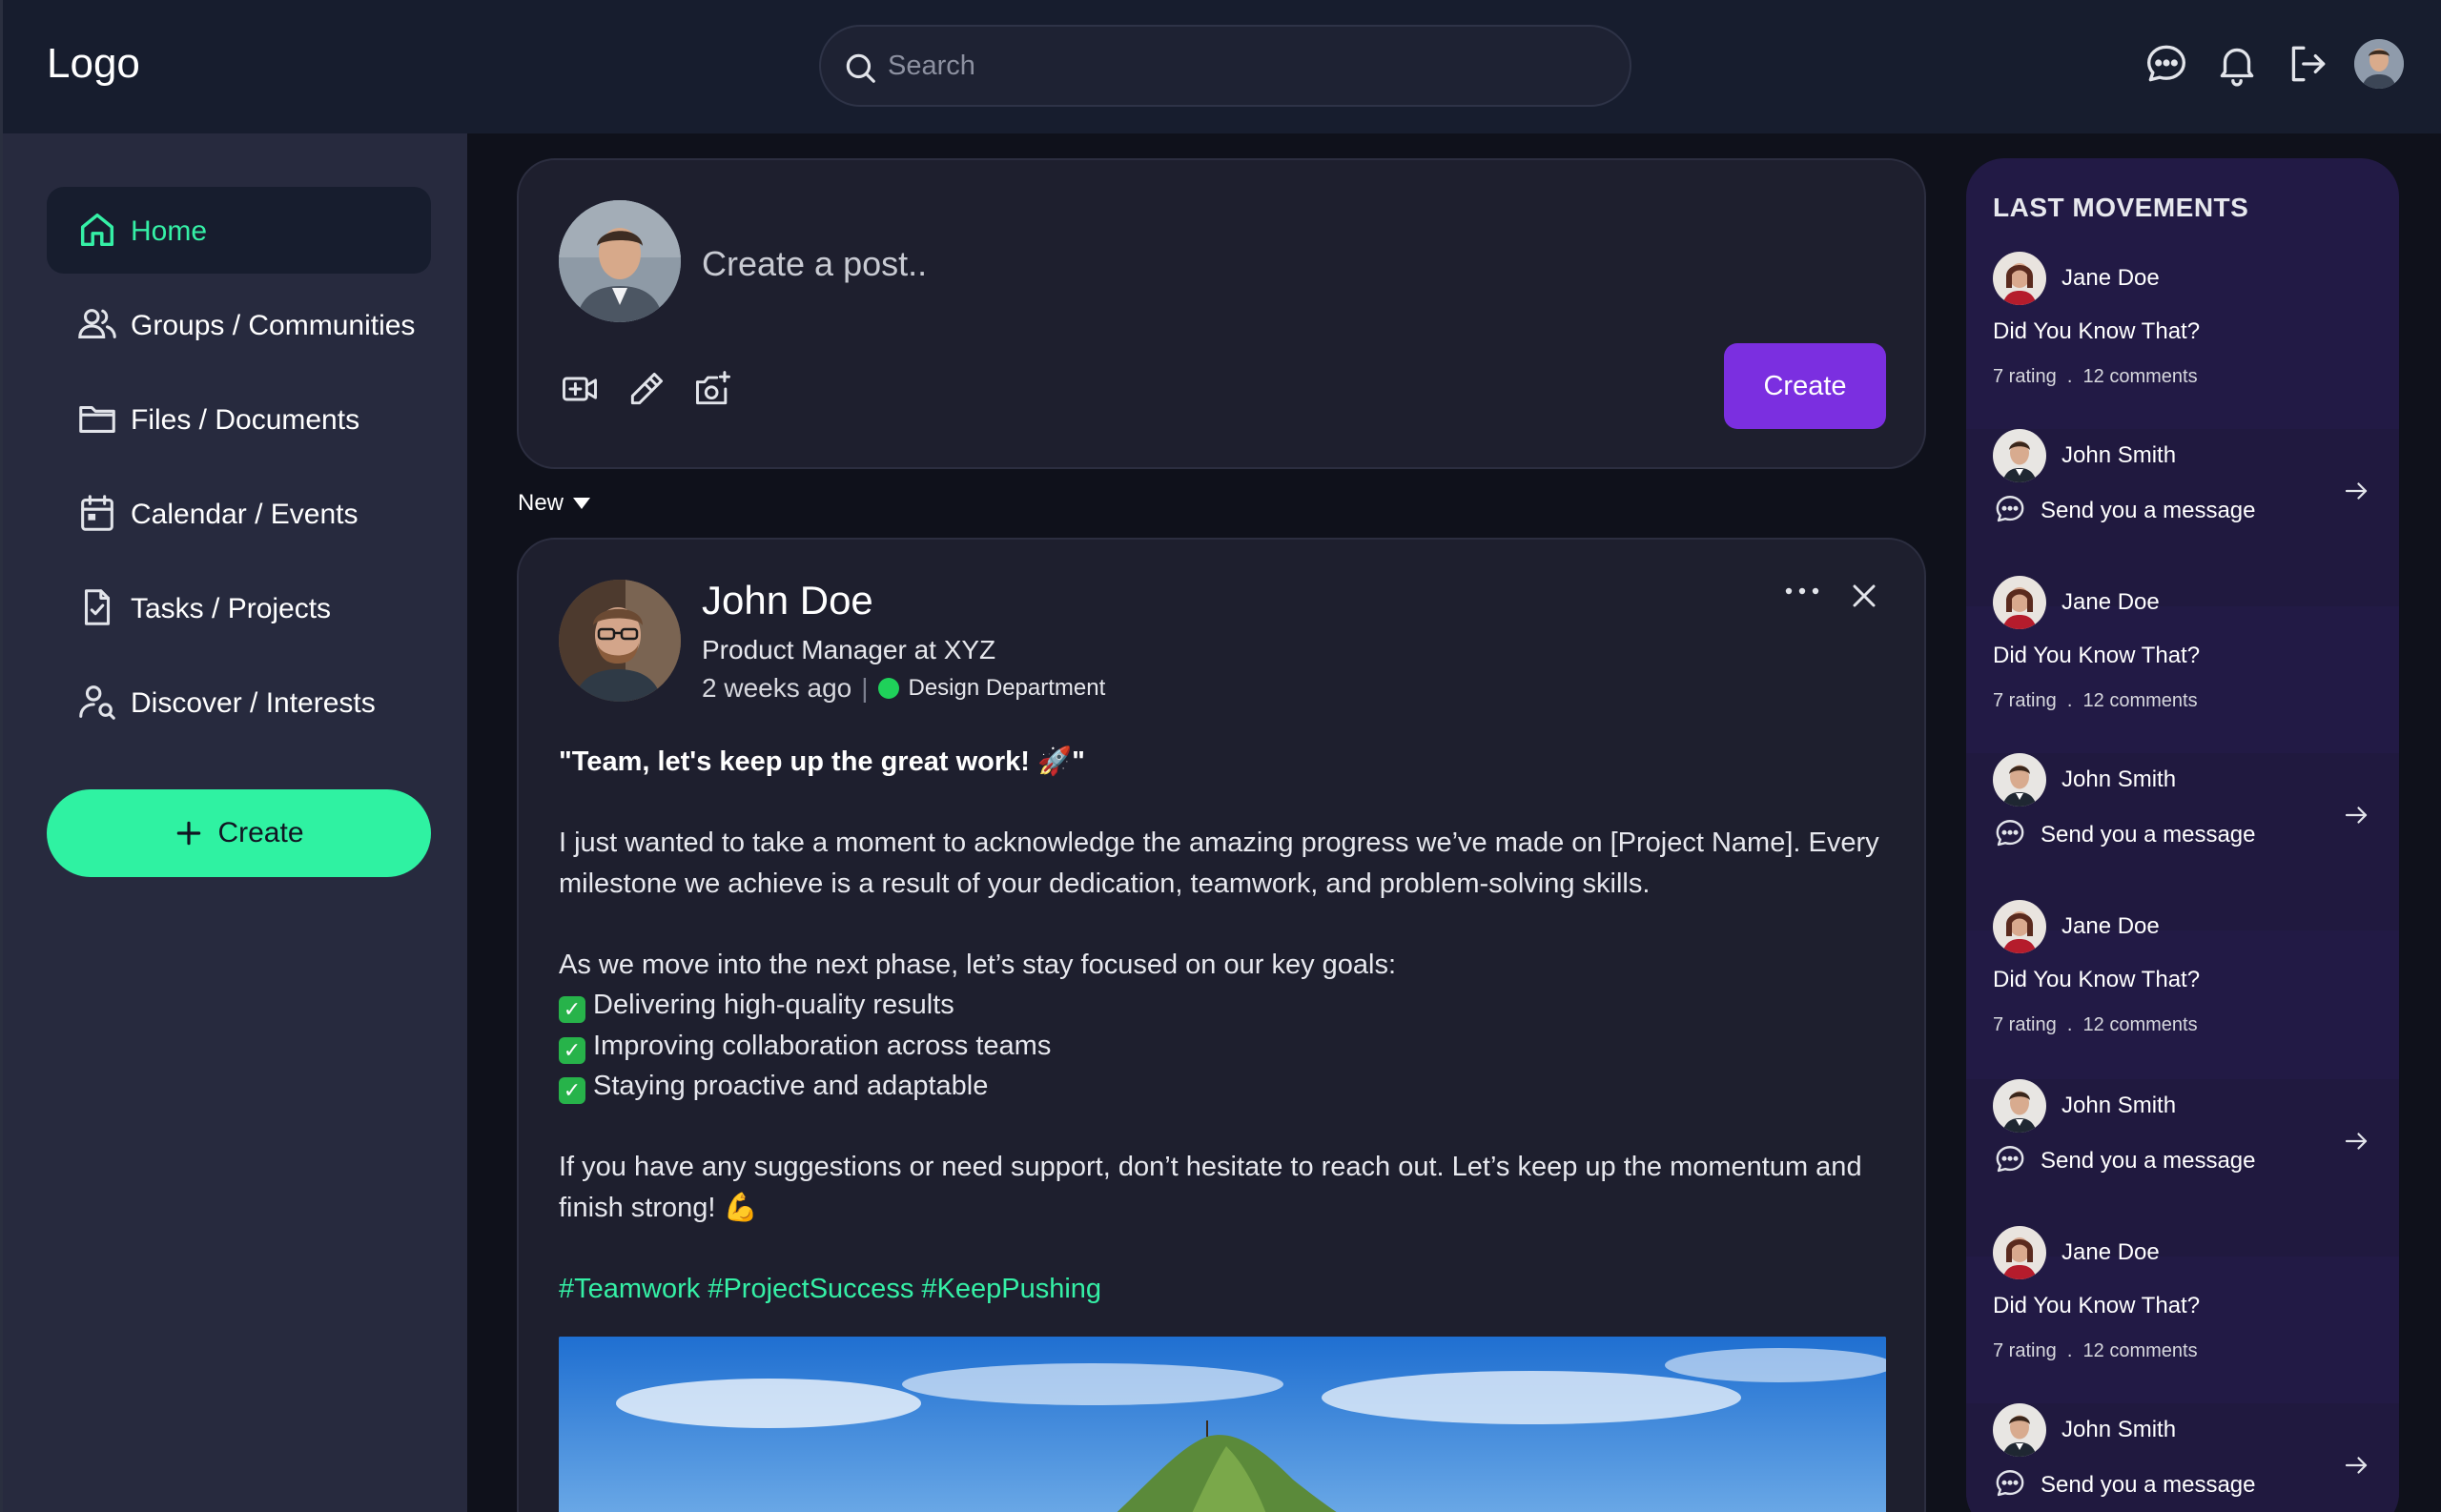 This screenshot has width=2441, height=1512. Describe the element at coordinates (2121, 207) in the screenshot. I see `panel-title: LAST MOVEMENTS` at that location.